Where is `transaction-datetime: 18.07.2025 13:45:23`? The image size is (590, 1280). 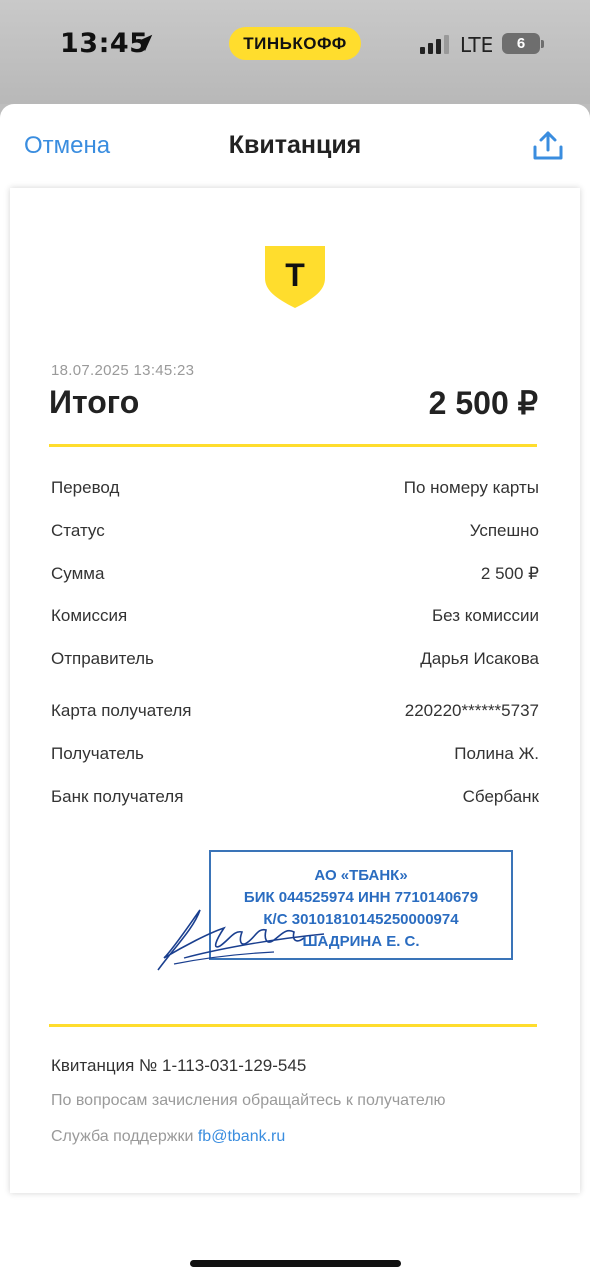 transaction-datetime: 18.07.2025 13:45:23 is located at coordinates (123, 370).